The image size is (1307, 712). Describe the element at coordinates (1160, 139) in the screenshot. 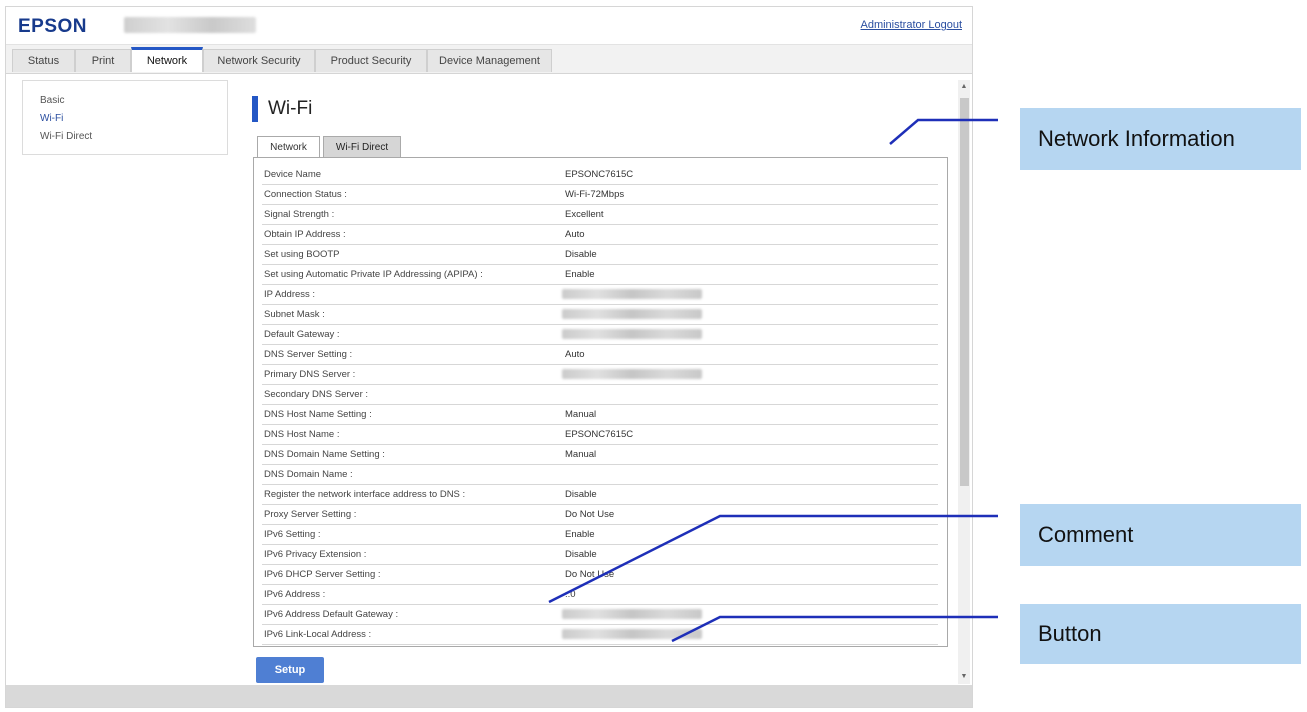

I see `callout-network-information: Network Information` at that location.